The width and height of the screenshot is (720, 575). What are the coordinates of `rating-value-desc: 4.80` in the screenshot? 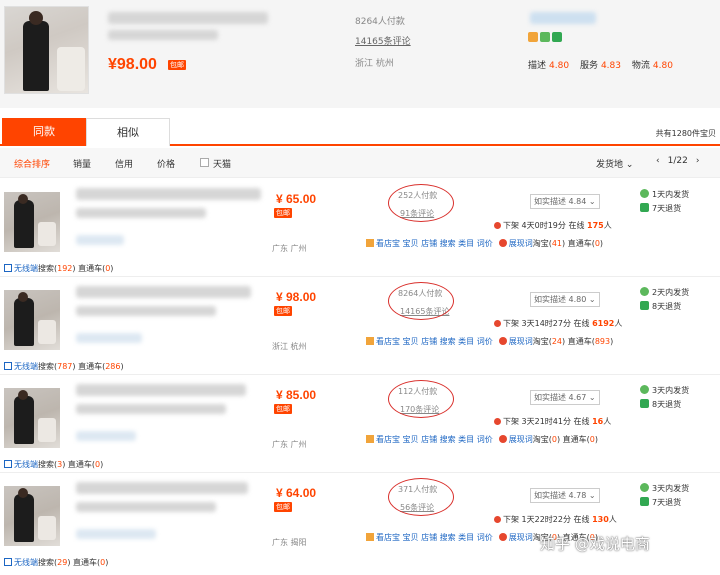 It's located at (559, 66).